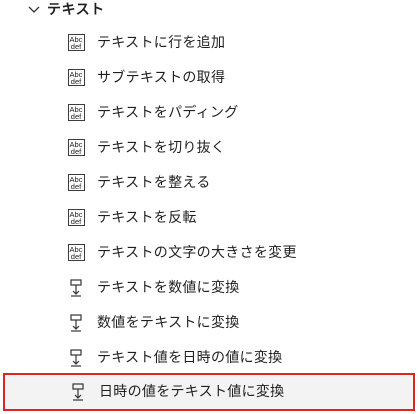  What do you see at coordinates (192, 392) in the screenshot?
I see `list-item-label: 日時の値をテキスト値に変換` at bounding box center [192, 392].